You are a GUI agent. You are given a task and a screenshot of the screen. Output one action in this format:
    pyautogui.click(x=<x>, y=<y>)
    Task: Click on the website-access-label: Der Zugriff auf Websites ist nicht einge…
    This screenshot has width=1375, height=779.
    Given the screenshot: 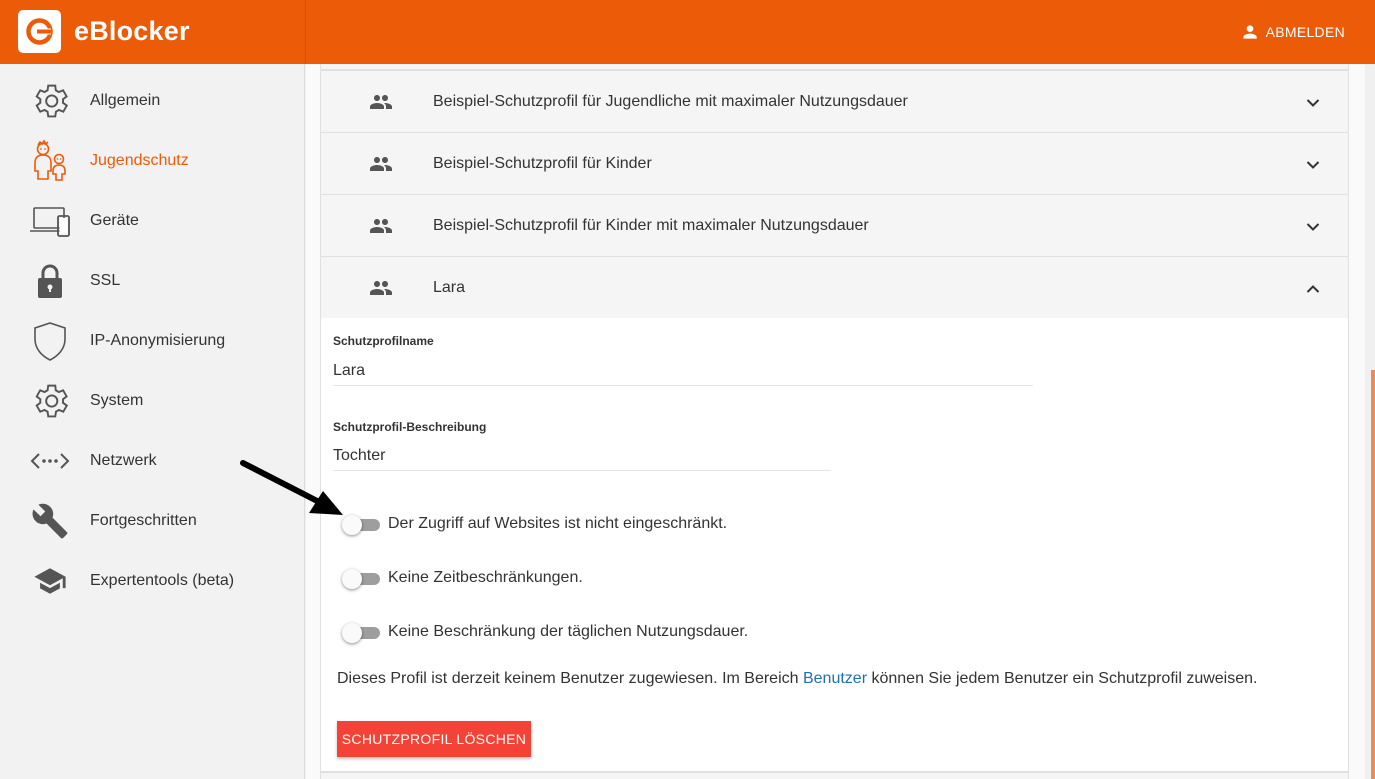 What is the action you would take?
    pyautogui.click(x=558, y=523)
    